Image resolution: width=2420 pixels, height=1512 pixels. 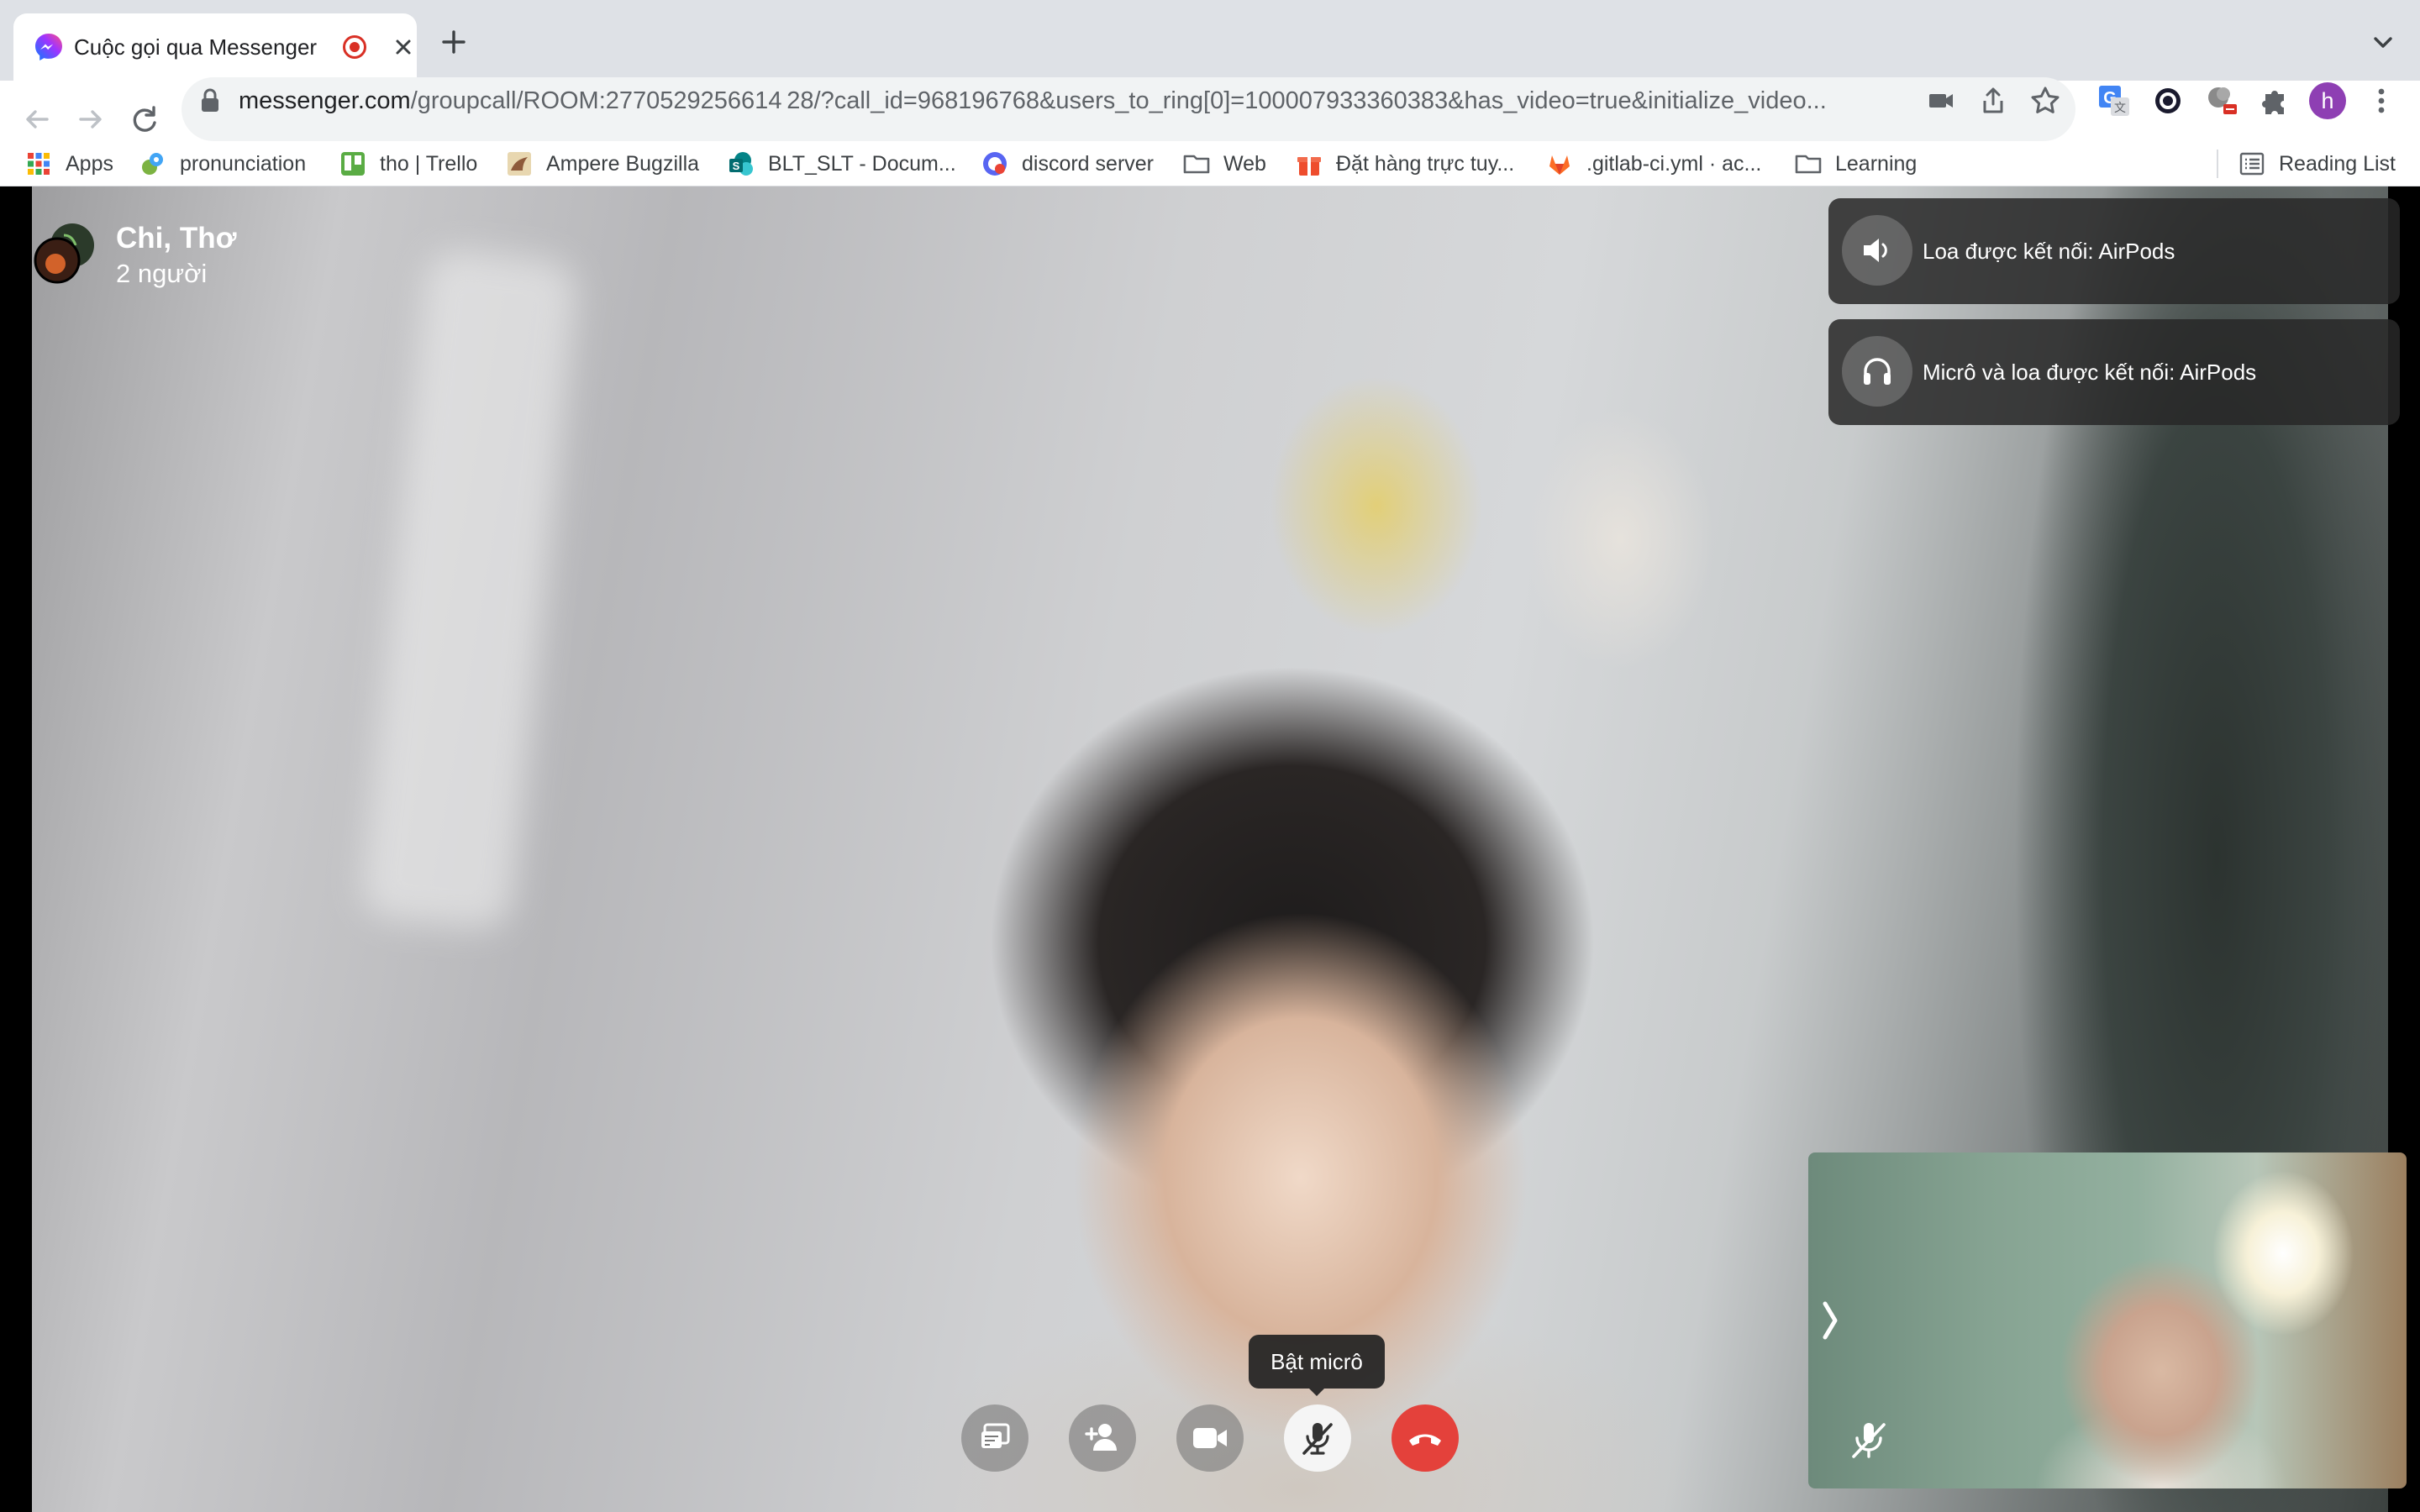 I want to click on bookmark-folder-web: Web, so click(x=1225, y=163).